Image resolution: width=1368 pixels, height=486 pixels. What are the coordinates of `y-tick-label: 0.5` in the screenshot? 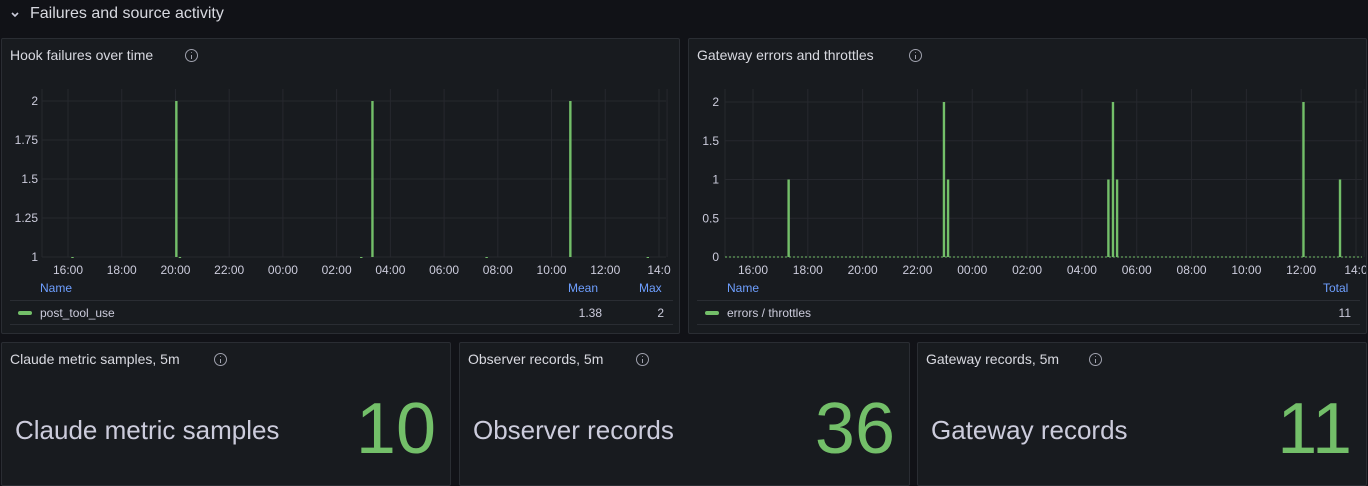 It's located at (710, 218).